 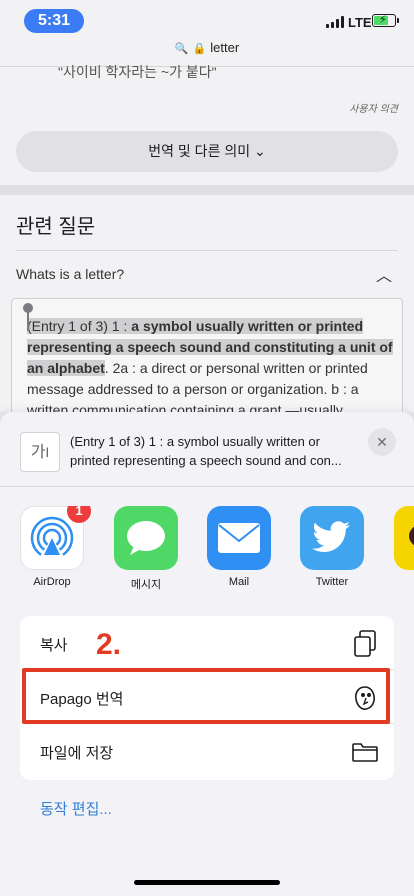 I want to click on network-label: LTE, so click(x=360, y=22).